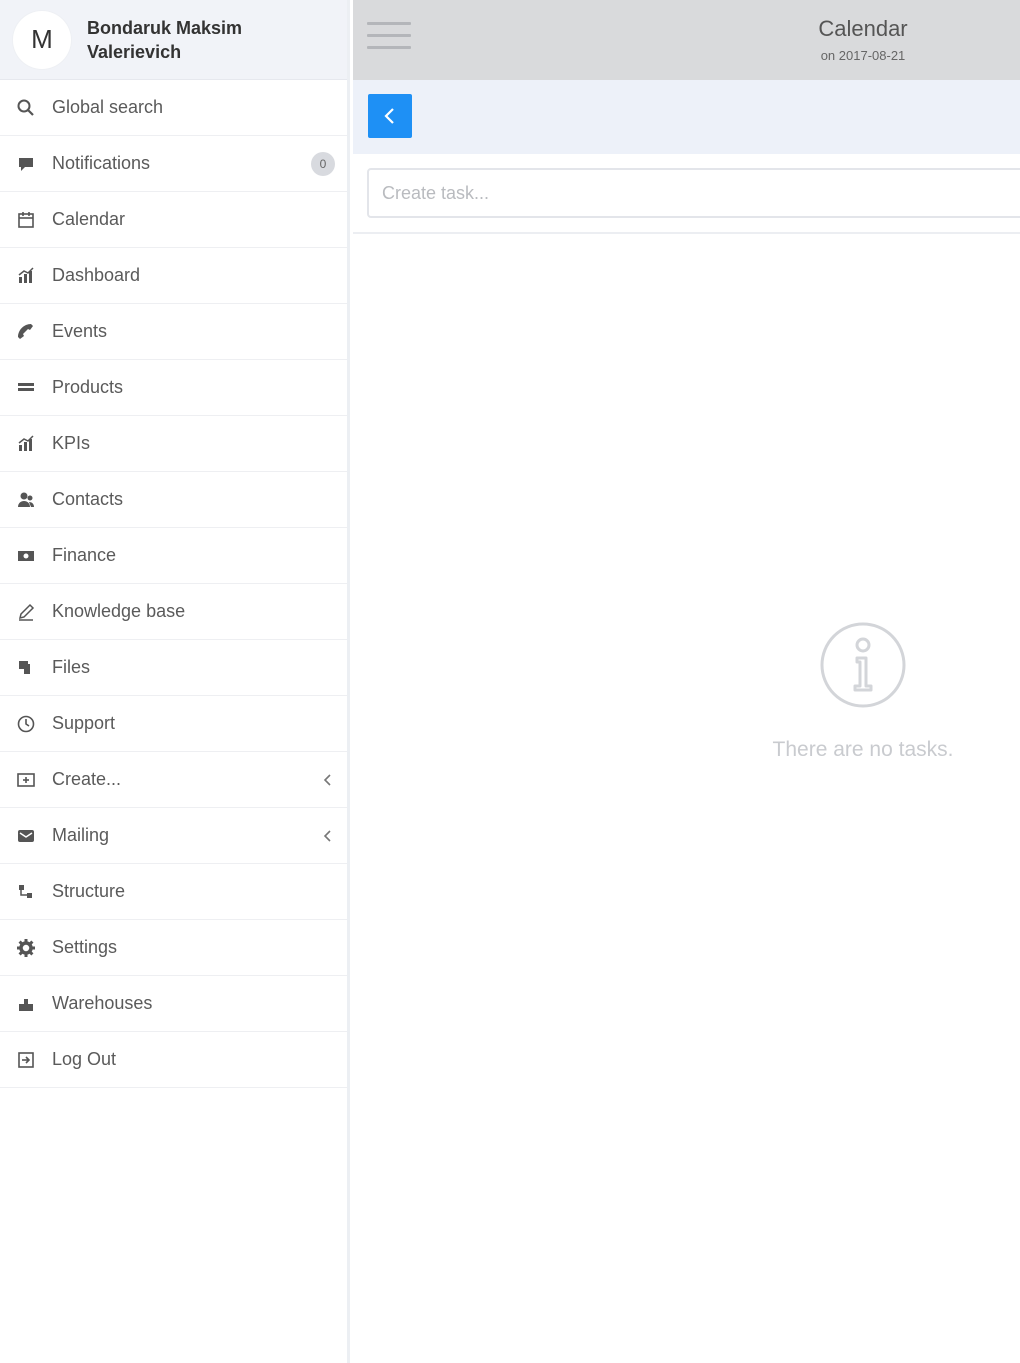  I want to click on sidebar-item-label: Products, so click(88, 387).